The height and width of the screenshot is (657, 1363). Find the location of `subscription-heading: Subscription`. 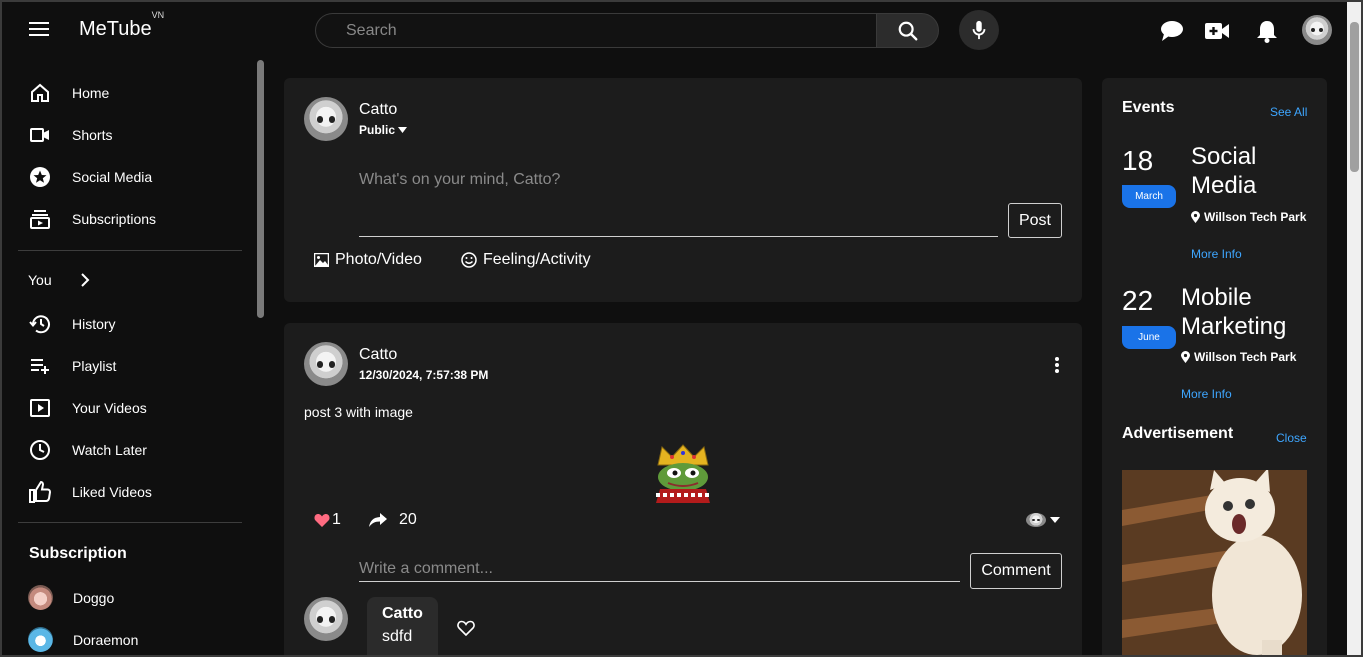

subscription-heading: Subscription is located at coordinates (78, 553).